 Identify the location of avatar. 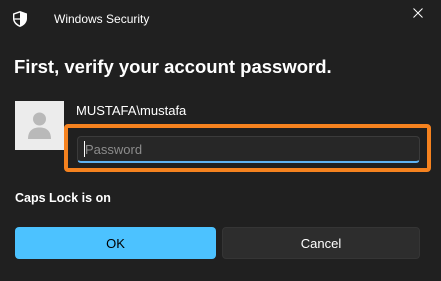
(39, 125).